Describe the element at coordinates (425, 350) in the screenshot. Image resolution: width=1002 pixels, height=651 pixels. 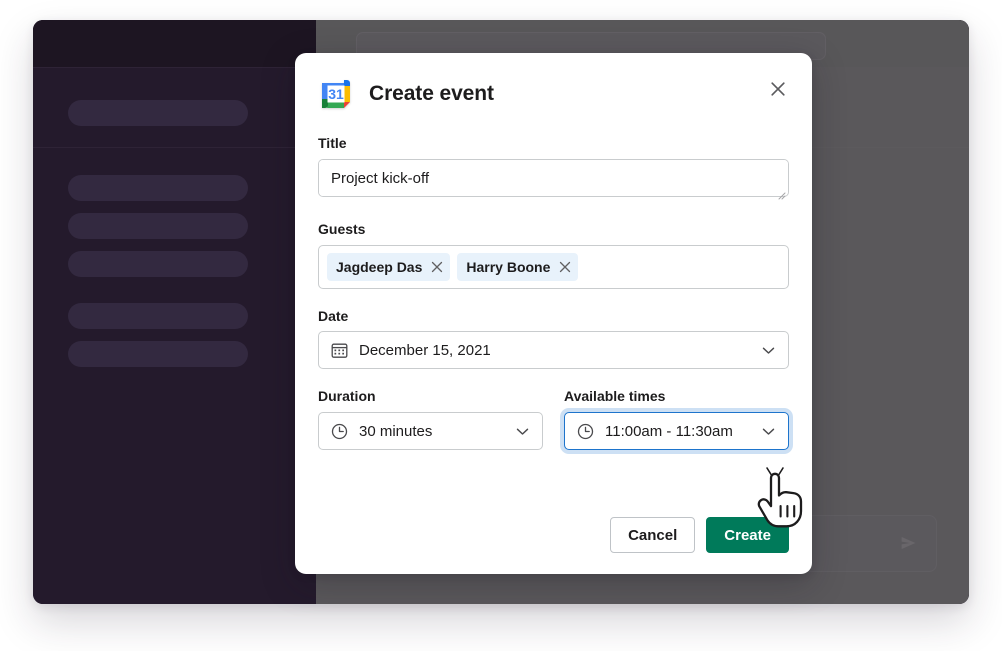
I see `date-select-value: December 15, 2021` at that location.